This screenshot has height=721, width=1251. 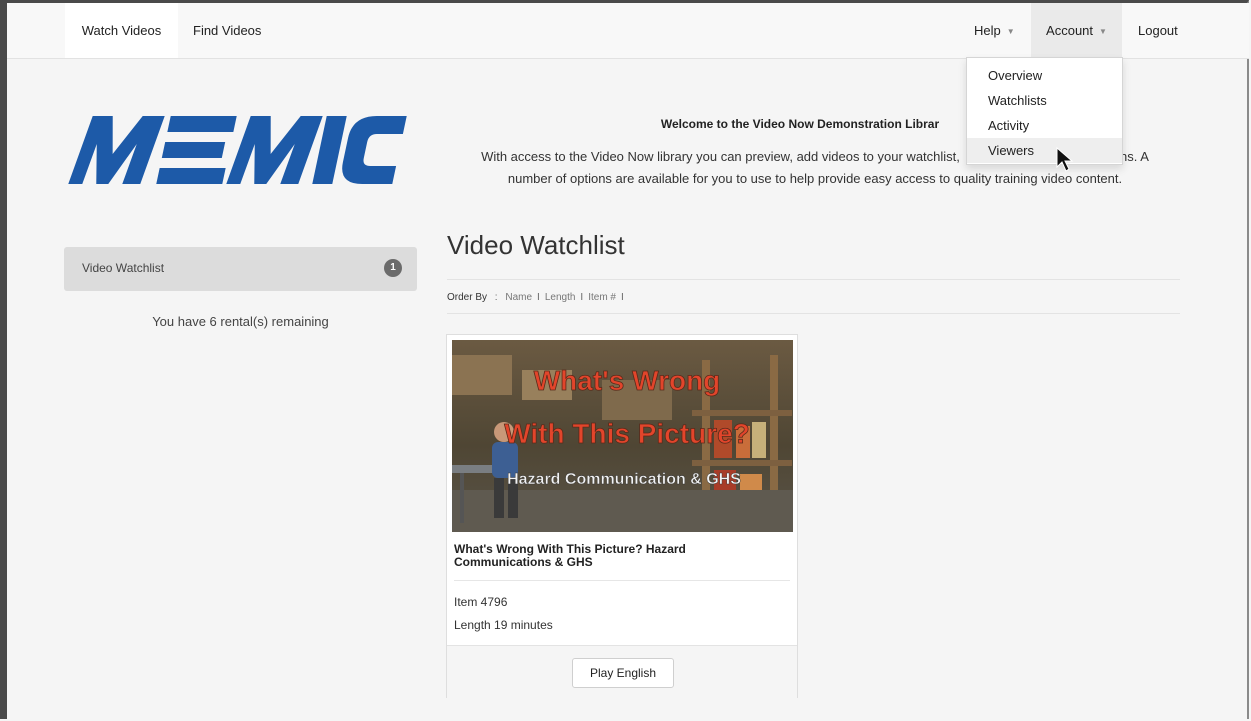 I want to click on nav-help-dropdown: Help ▼, so click(x=994, y=30).